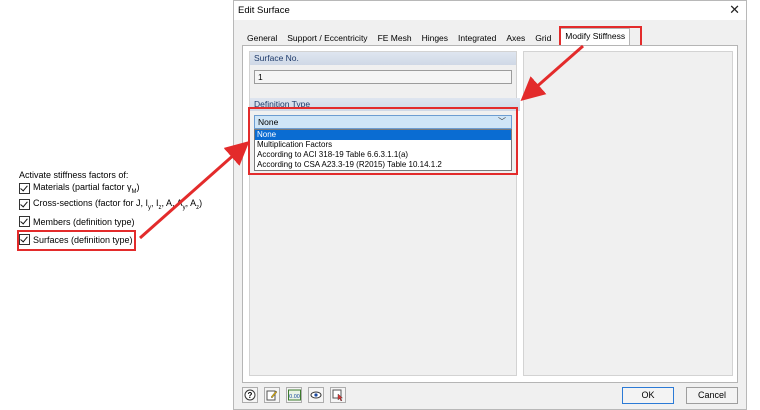 The height and width of the screenshot is (410, 760). Describe the element at coordinates (76, 240) in the screenshot. I see `surfaces-highlight-box` at that location.